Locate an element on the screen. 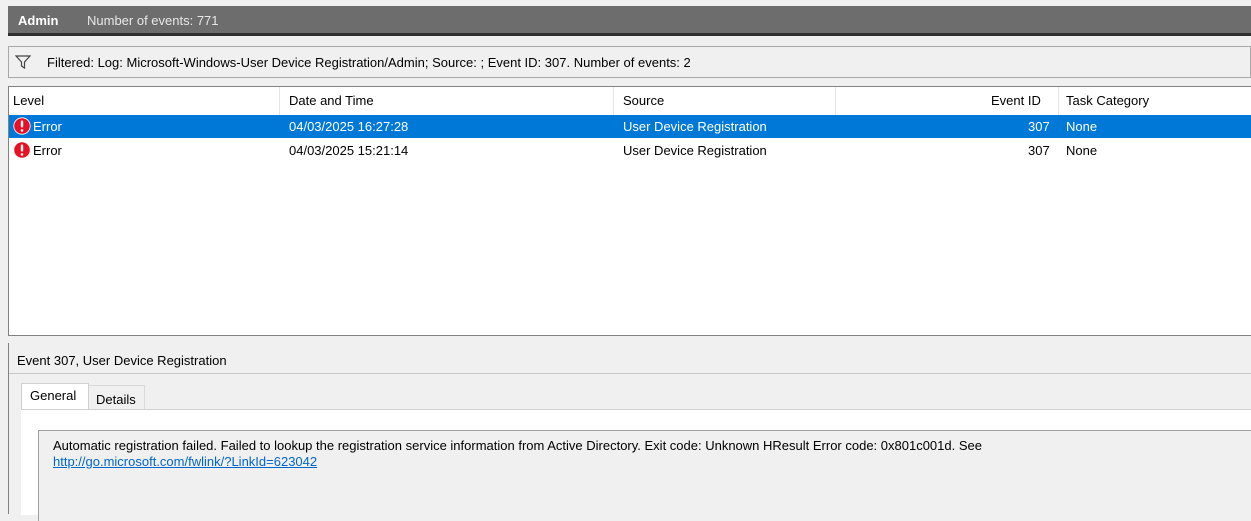  divider is located at coordinates (630, 373).